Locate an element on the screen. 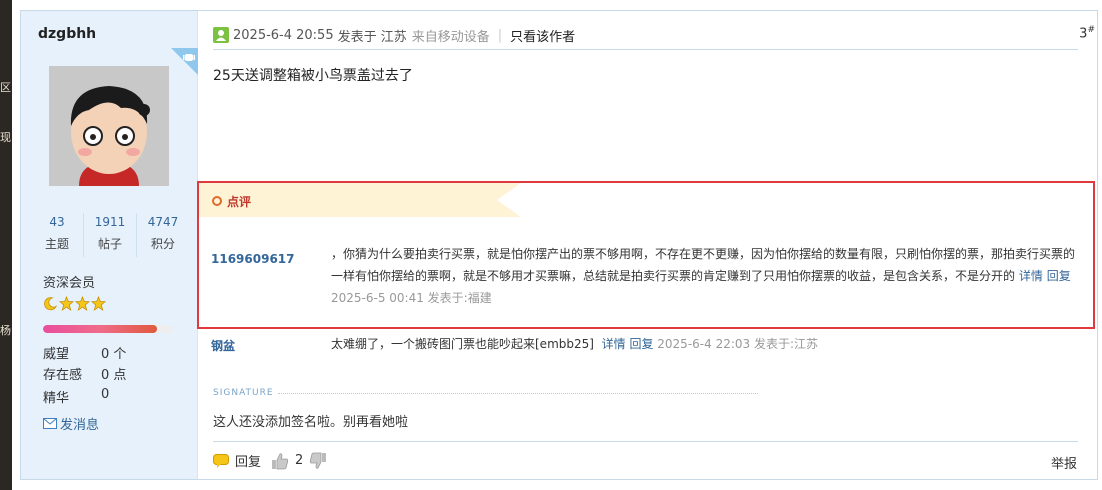 Image resolution: width=1102 pixels, height=490 pixels. strip-glyph: 杨 is located at coordinates (5, 331).